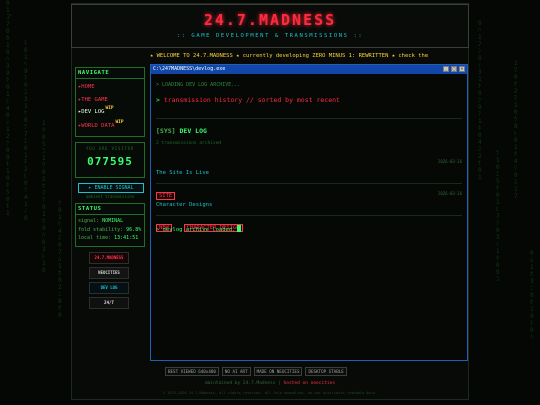 The height and width of the screenshot is (405, 540). I want to click on minimize-button: _, so click(446, 69).